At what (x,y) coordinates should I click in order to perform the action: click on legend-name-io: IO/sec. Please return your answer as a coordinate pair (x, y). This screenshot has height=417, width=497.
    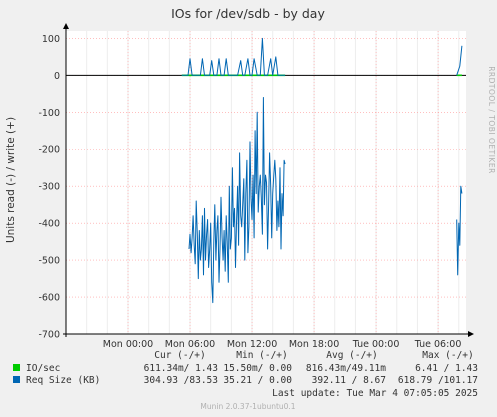
    Looking at the image, I should click on (43, 368).